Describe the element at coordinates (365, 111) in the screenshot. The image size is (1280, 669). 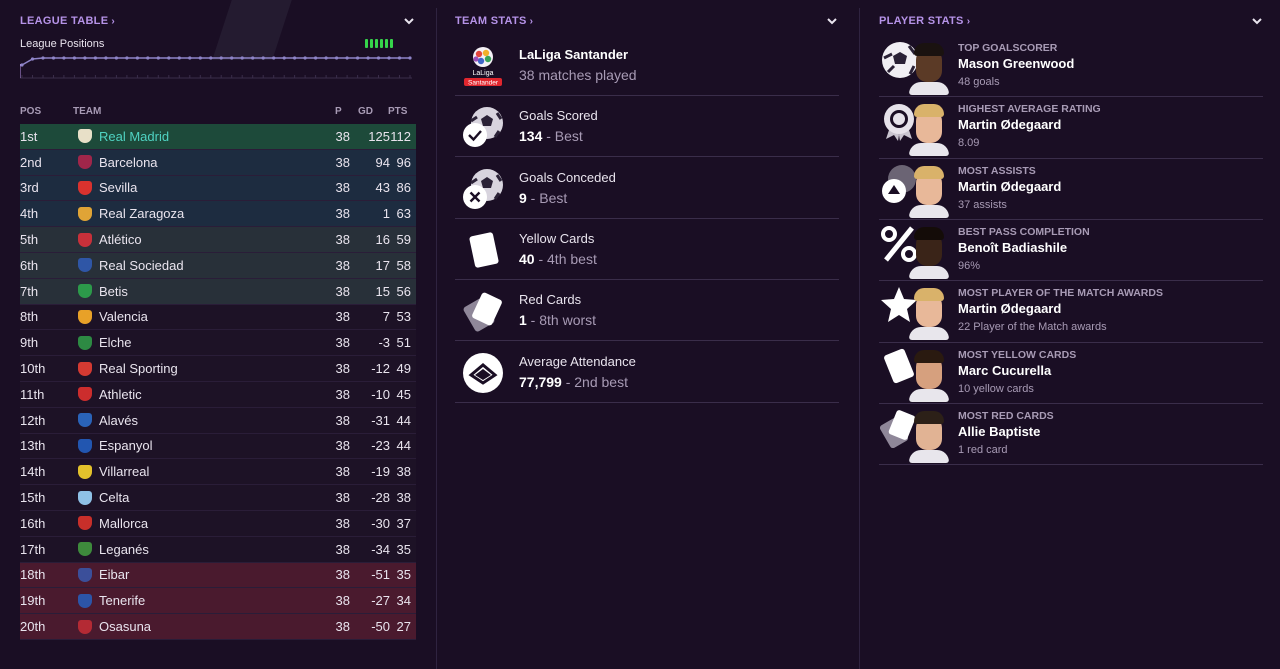
I see `col-goal-difference: GD` at that location.